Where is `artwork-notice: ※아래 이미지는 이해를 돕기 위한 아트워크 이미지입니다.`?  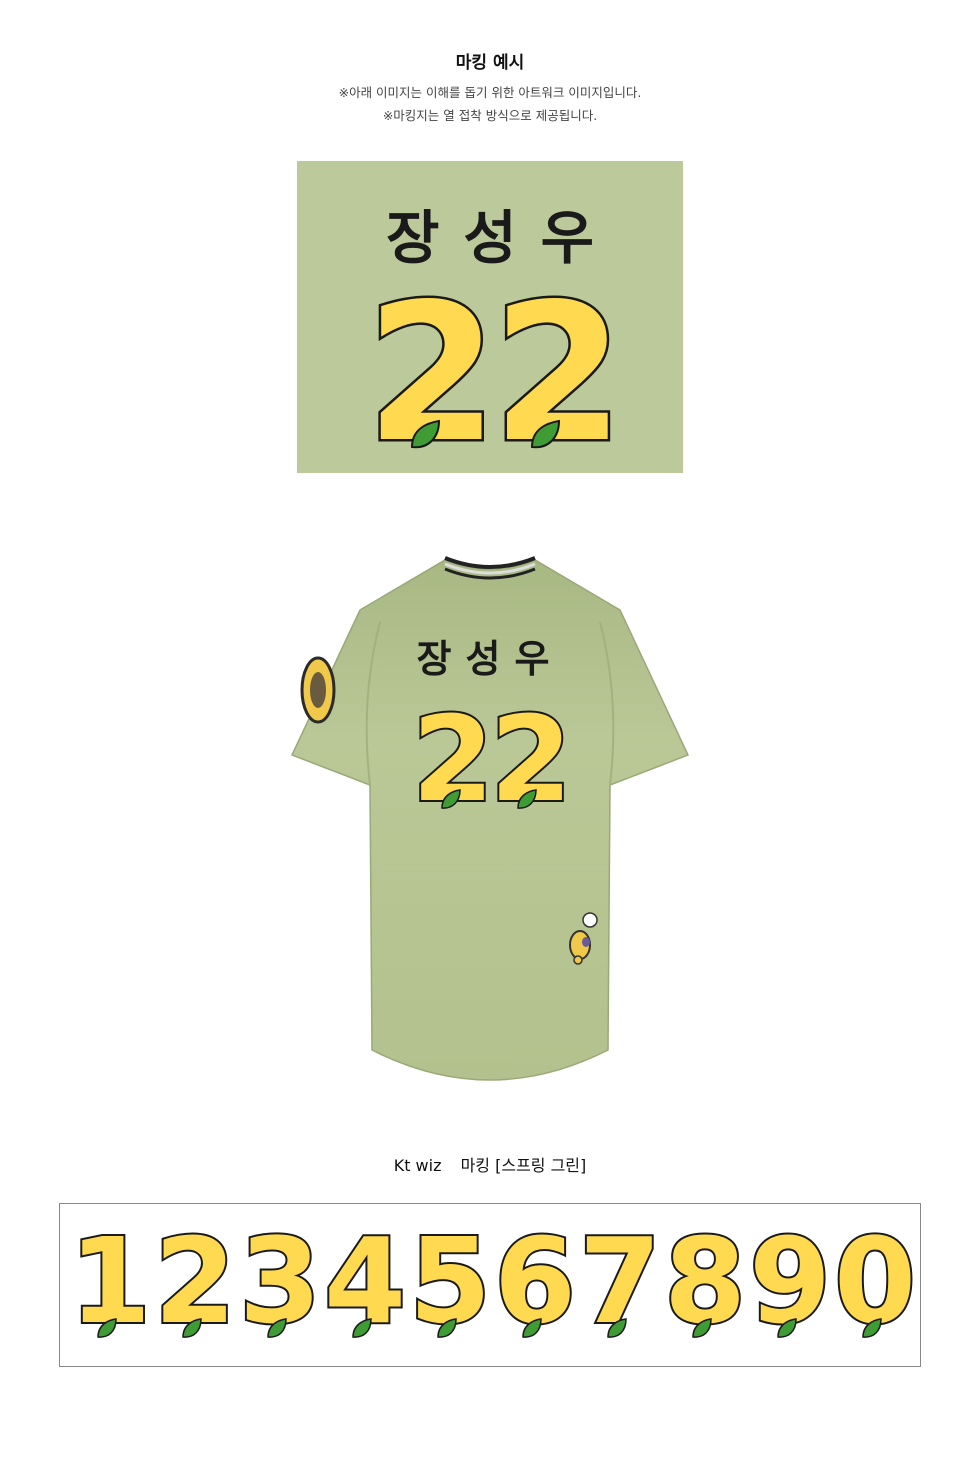 artwork-notice: ※아래 이미지는 이해를 돕기 위한 아트워크 이미지입니다. is located at coordinates (490, 92).